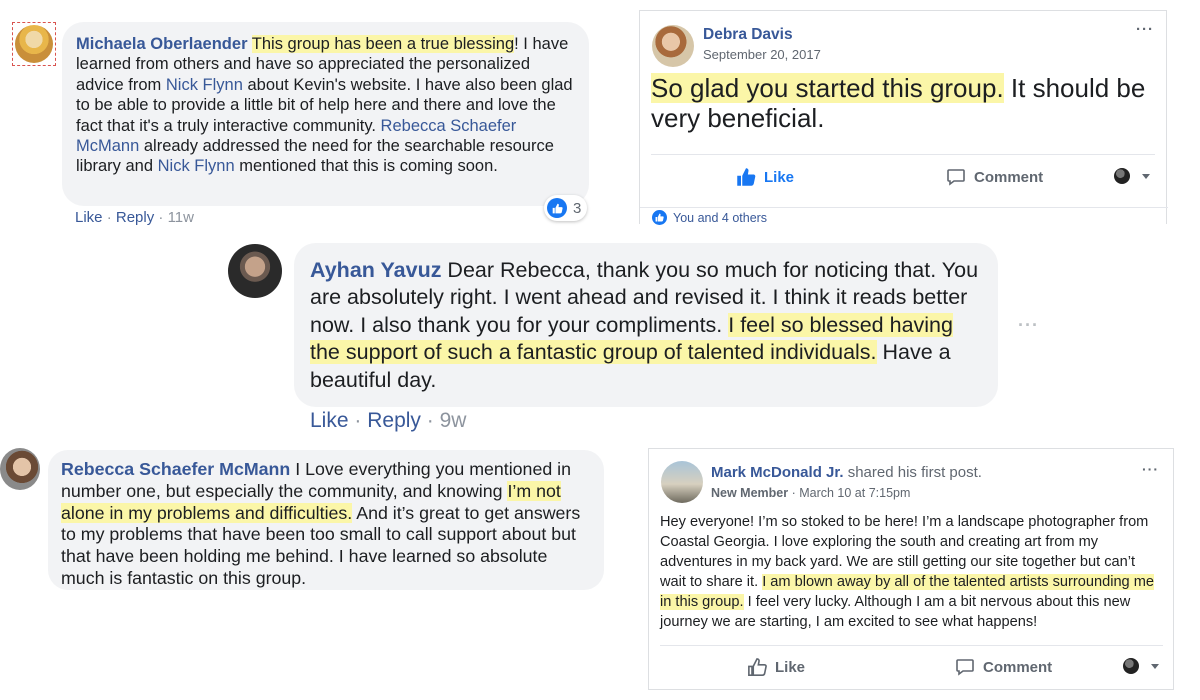  I want to click on post-meta: New Member · March 10 at 7:15pm, so click(811, 493).